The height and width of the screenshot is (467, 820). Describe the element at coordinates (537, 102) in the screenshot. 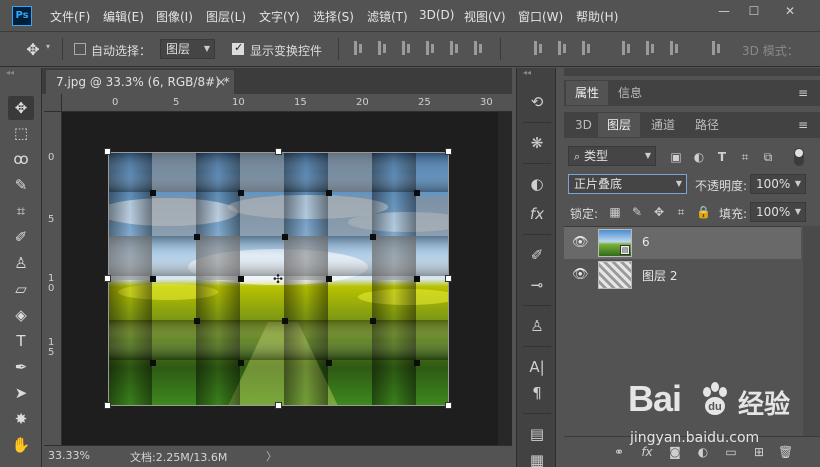

I see `history-panel-icon: ⟲` at that location.